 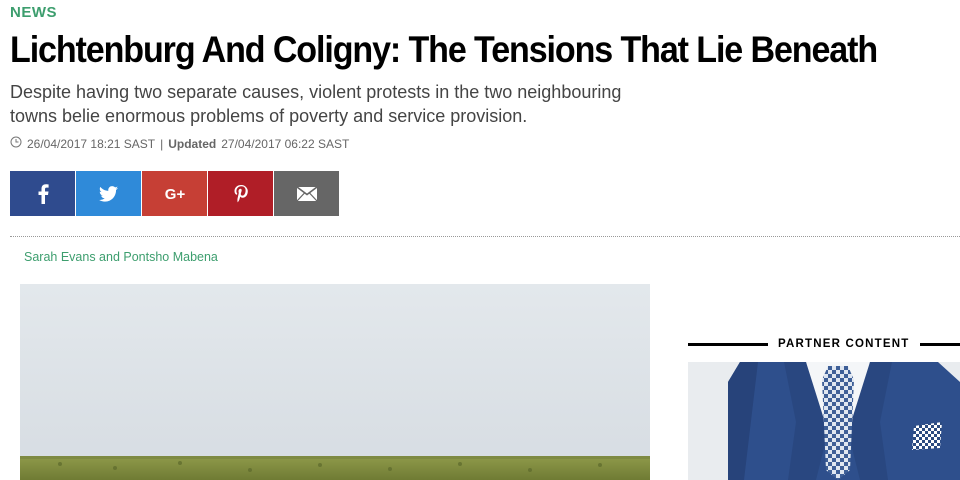 I want to click on google-plus-icon: G+, so click(x=174, y=194).